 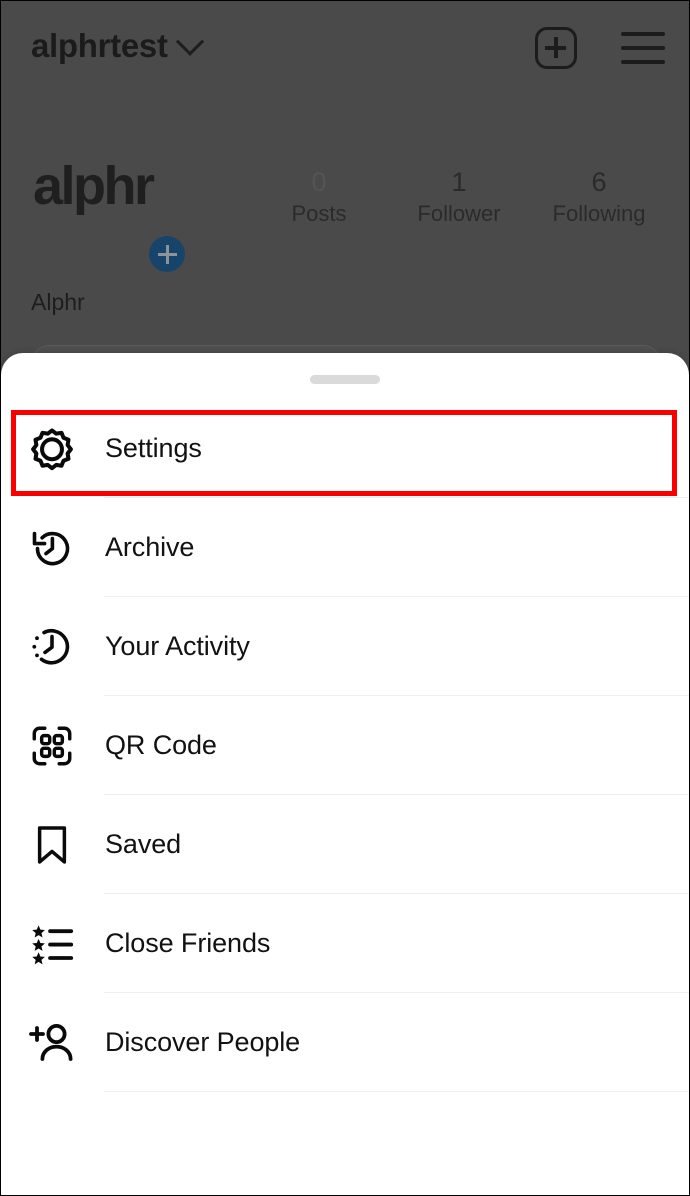 What do you see at coordinates (345, 1042) in the screenshot?
I see `menu-item-discover-people: Discover People` at bounding box center [345, 1042].